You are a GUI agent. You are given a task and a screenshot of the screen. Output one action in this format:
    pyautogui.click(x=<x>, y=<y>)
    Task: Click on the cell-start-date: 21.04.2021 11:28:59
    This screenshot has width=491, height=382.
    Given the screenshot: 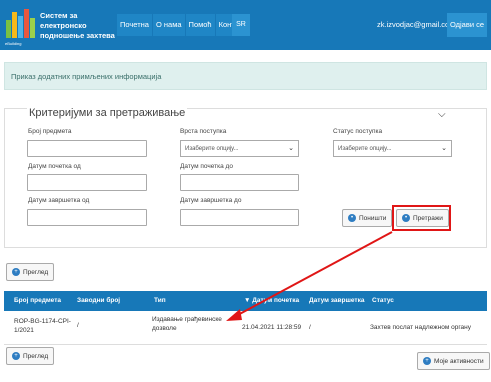 What is the action you would take?
    pyautogui.click(x=272, y=327)
    